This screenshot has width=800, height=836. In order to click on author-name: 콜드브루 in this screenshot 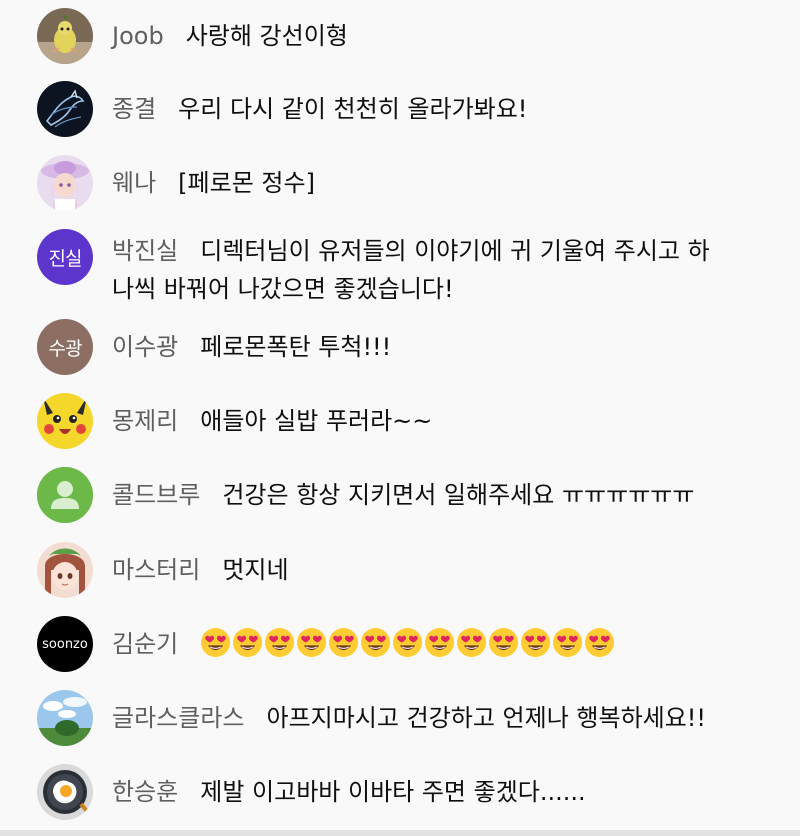, I will do `click(156, 495)`.